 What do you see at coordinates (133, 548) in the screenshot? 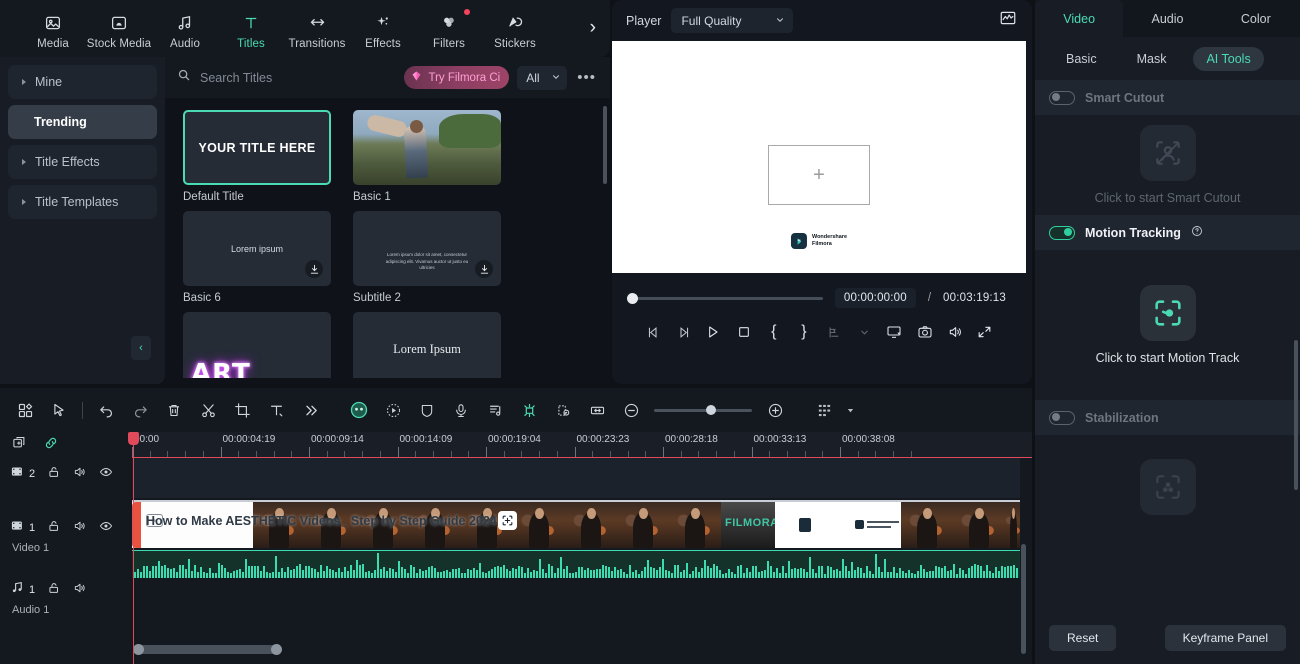
I see `playhead` at bounding box center [133, 548].